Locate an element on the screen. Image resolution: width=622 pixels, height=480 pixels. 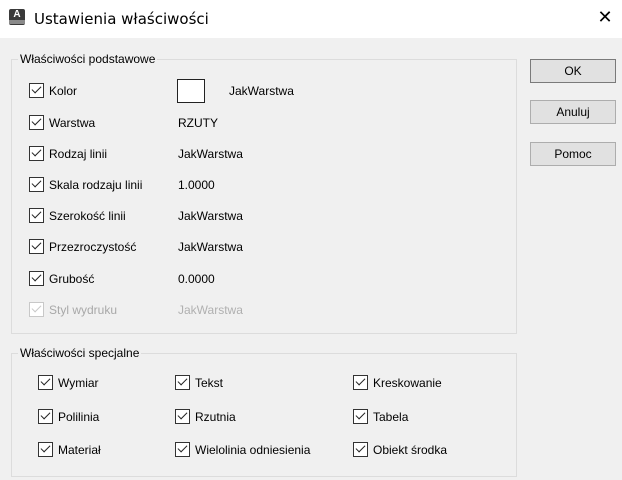
multileader-checkbox is located at coordinates (182, 449).